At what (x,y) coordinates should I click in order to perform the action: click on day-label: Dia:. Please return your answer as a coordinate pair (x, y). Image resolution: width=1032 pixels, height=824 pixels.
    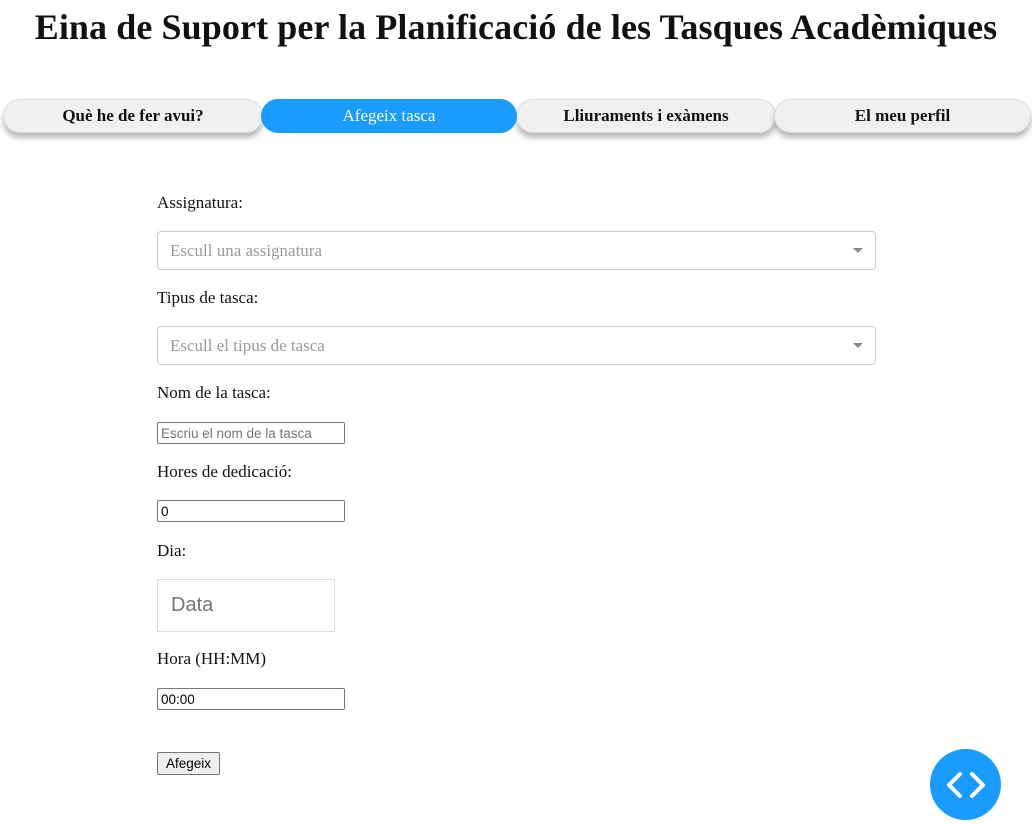
    Looking at the image, I should click on (172, 550).